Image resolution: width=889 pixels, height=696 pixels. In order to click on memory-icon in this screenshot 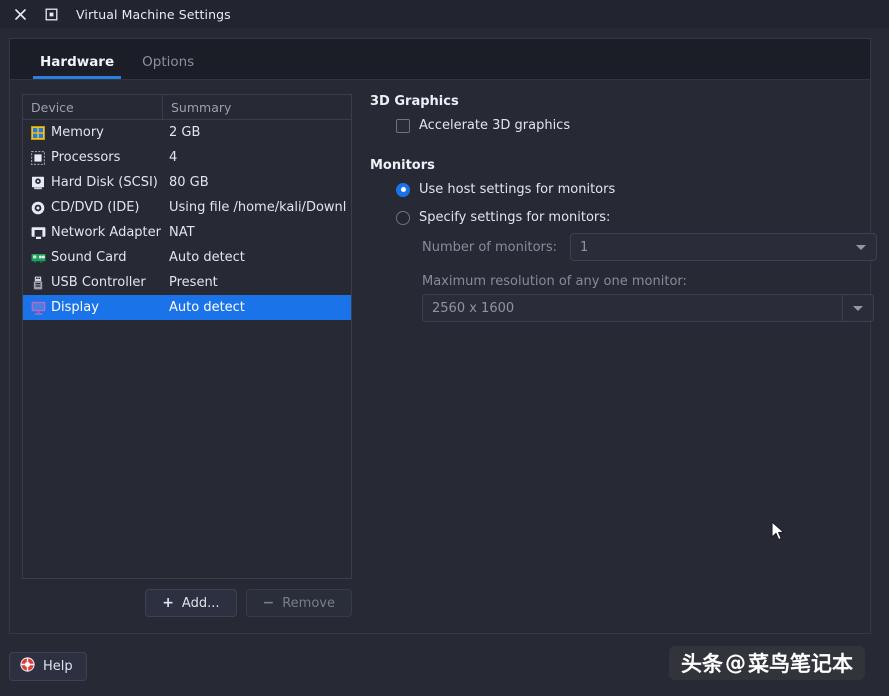, I will do `click(38, 133)`.